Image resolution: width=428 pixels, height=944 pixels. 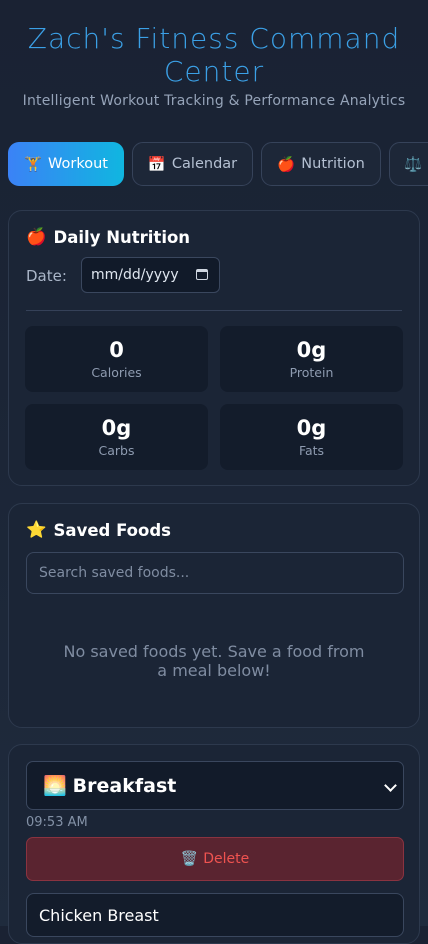 I want to click on daily-nutrition-title: 🍎 Daily Nutrition, so click(x=108, y=237).